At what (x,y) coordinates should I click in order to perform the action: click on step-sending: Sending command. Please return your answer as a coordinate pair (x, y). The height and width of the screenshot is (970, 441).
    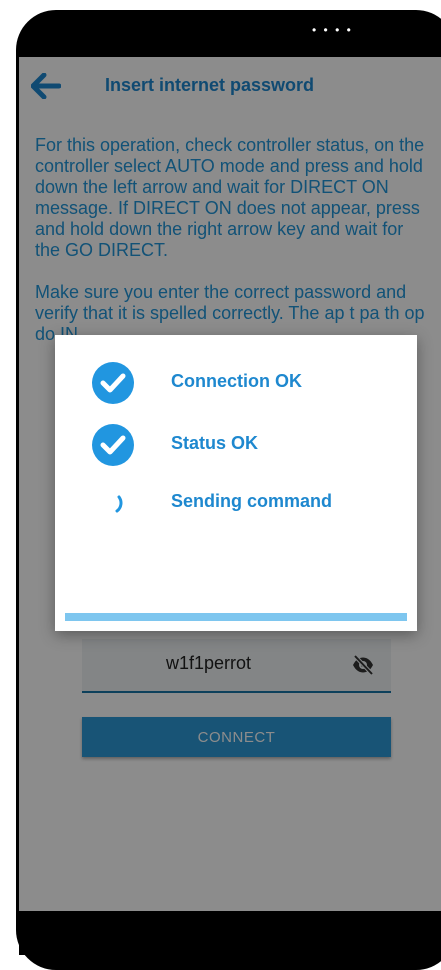
    Looking at the image, I should click on (251, 503).